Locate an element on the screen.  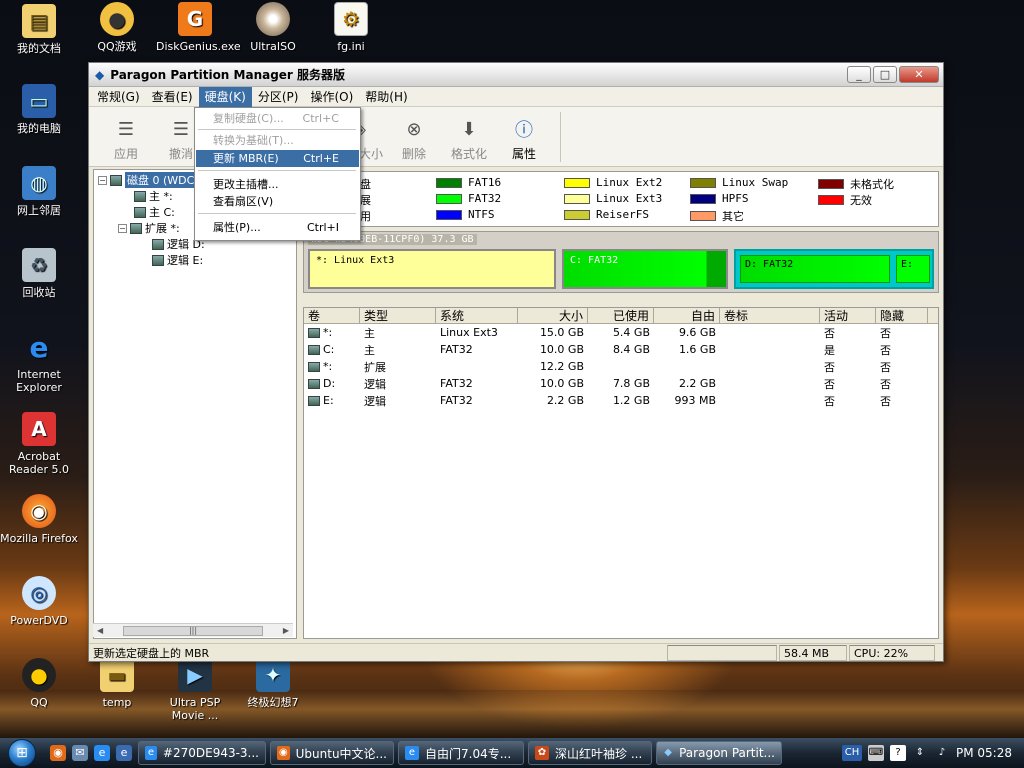
menu-disk: 硬盘(K) is located at coordinates (225, 96).